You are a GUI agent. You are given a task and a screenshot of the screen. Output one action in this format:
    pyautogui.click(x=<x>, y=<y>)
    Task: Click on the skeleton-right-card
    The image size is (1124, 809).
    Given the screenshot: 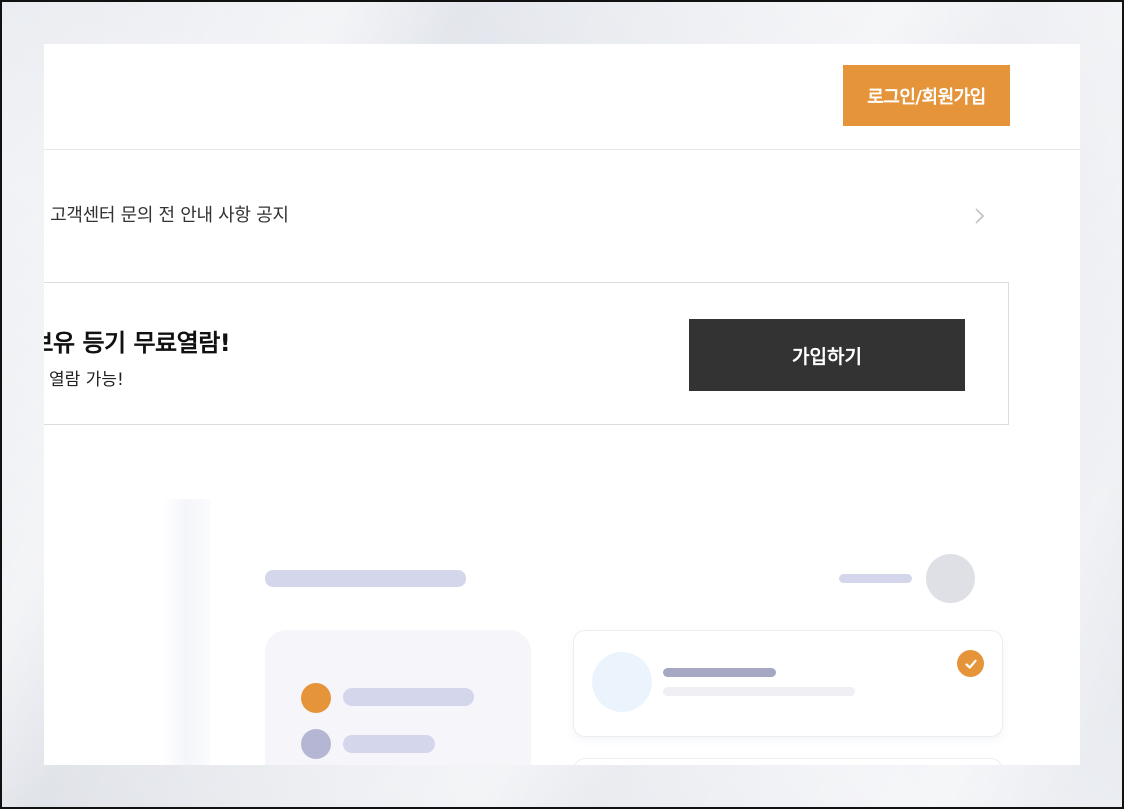 What is the action you would take?
    pyautogui.click(x=788, y=761)
    